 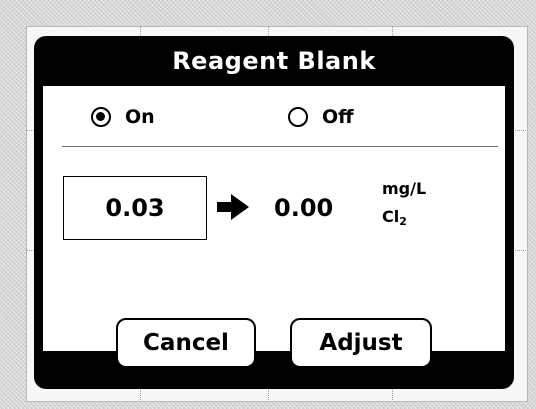 I want to click on measured-value: 0.03, so click(x=135, y=208).